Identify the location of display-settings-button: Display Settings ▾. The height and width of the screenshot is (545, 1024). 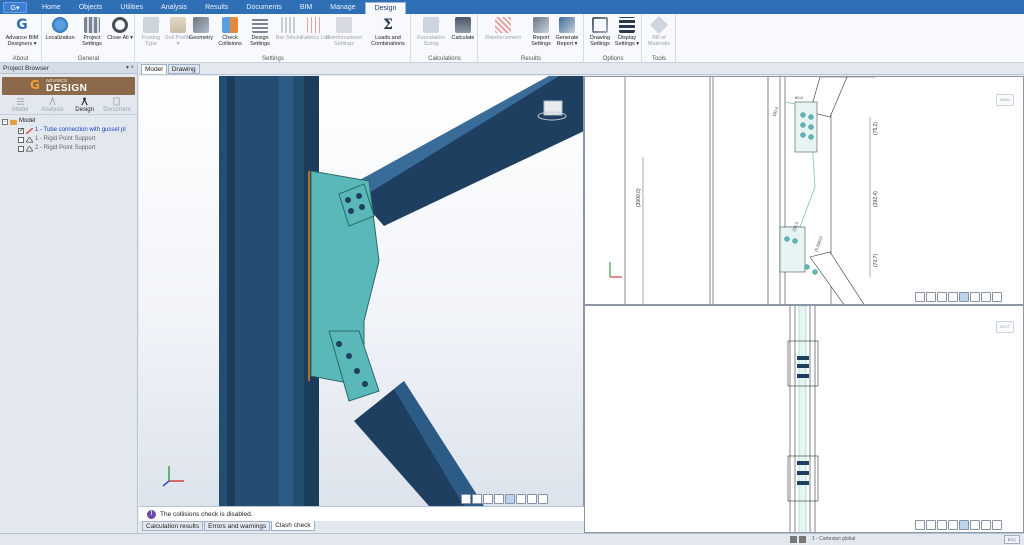
(627, 32).